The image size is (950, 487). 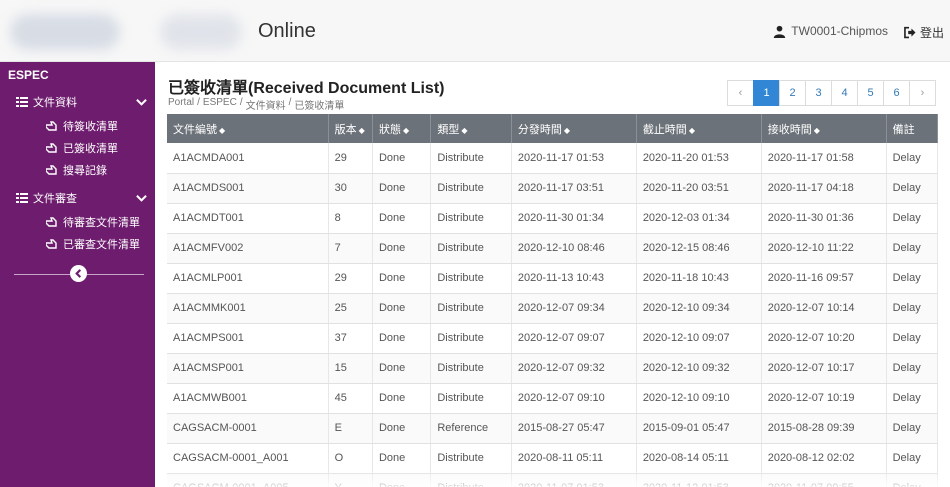 What do you see at coordinates (824, 128) in the screenshot?
I see `column-header: 接收時間 ◆` at bounding box center [824, 128].